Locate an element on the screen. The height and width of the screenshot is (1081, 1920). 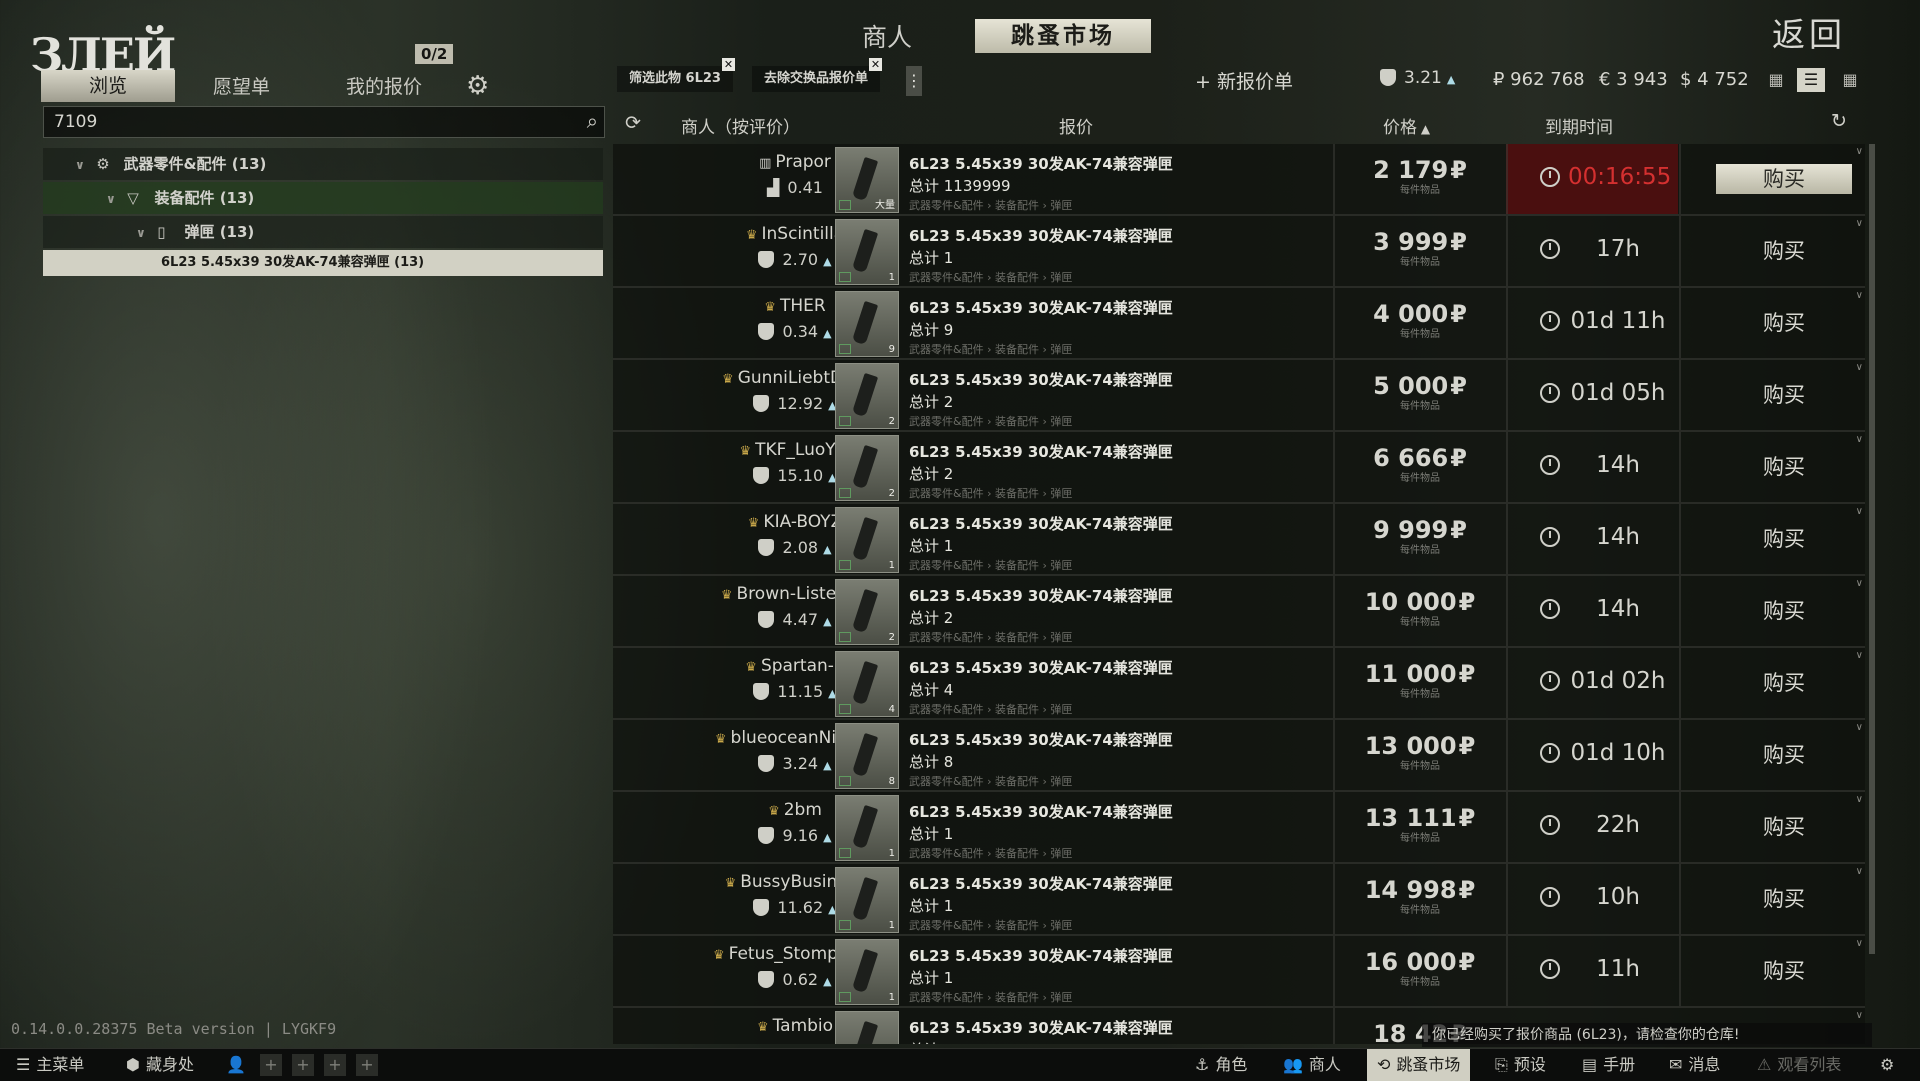
tab-flea-market: 跳蚤市场 is located at coordinates (1063, 36).